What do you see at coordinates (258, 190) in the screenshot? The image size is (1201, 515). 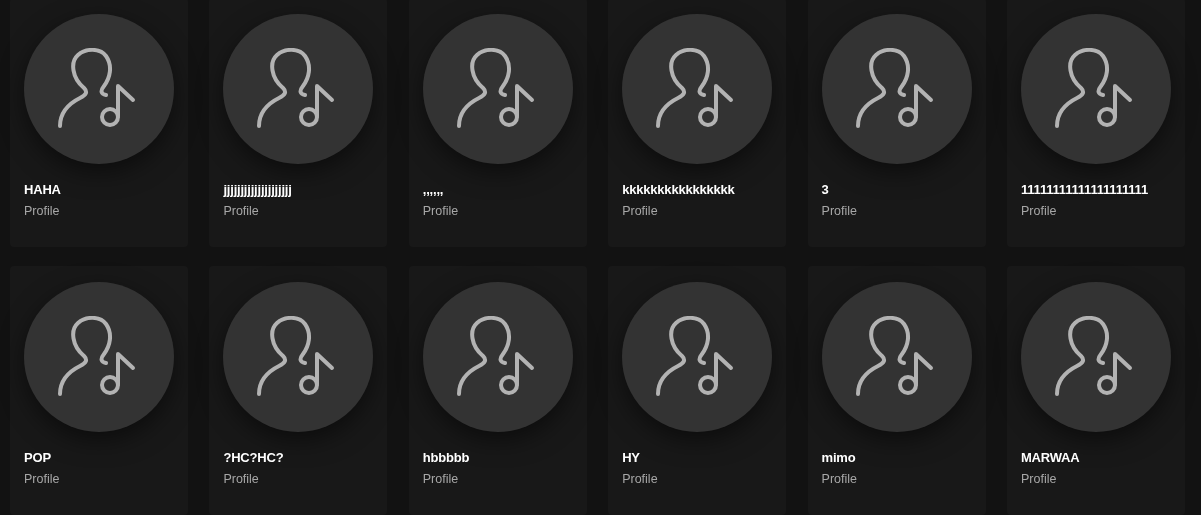 I see `profile-name: jjjjjjjjjjjjjjjjjjjj` at bounding box center [258, 190].